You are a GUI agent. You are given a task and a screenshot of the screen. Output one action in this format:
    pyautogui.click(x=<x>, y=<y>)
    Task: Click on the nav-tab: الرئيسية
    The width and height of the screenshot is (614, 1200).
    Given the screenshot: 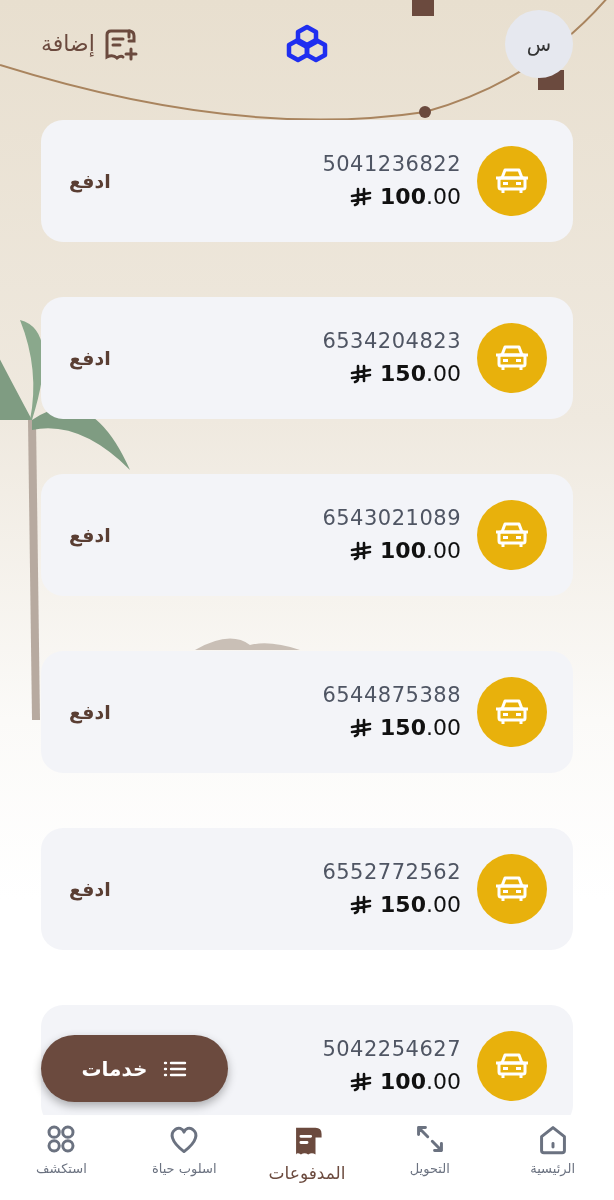 What is the action you would take?
    pyautogui.click(x=552, y=1157)
    